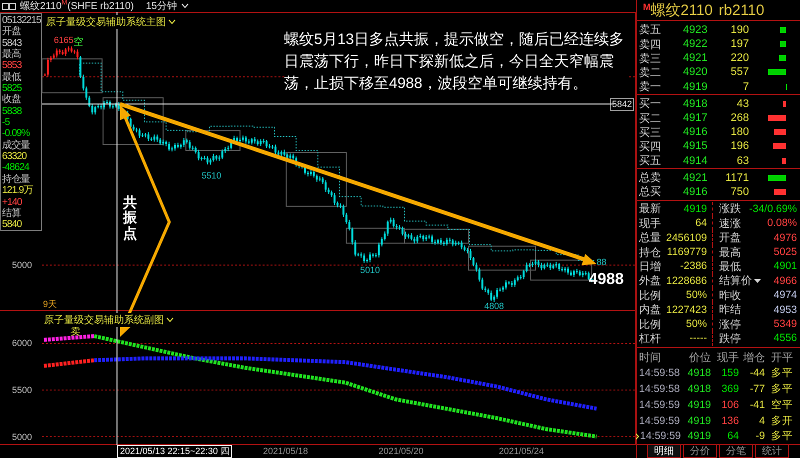  Describe the element at coordinates (759, 436) in the screenshot. I see `change-cell-text: -9` at that location.